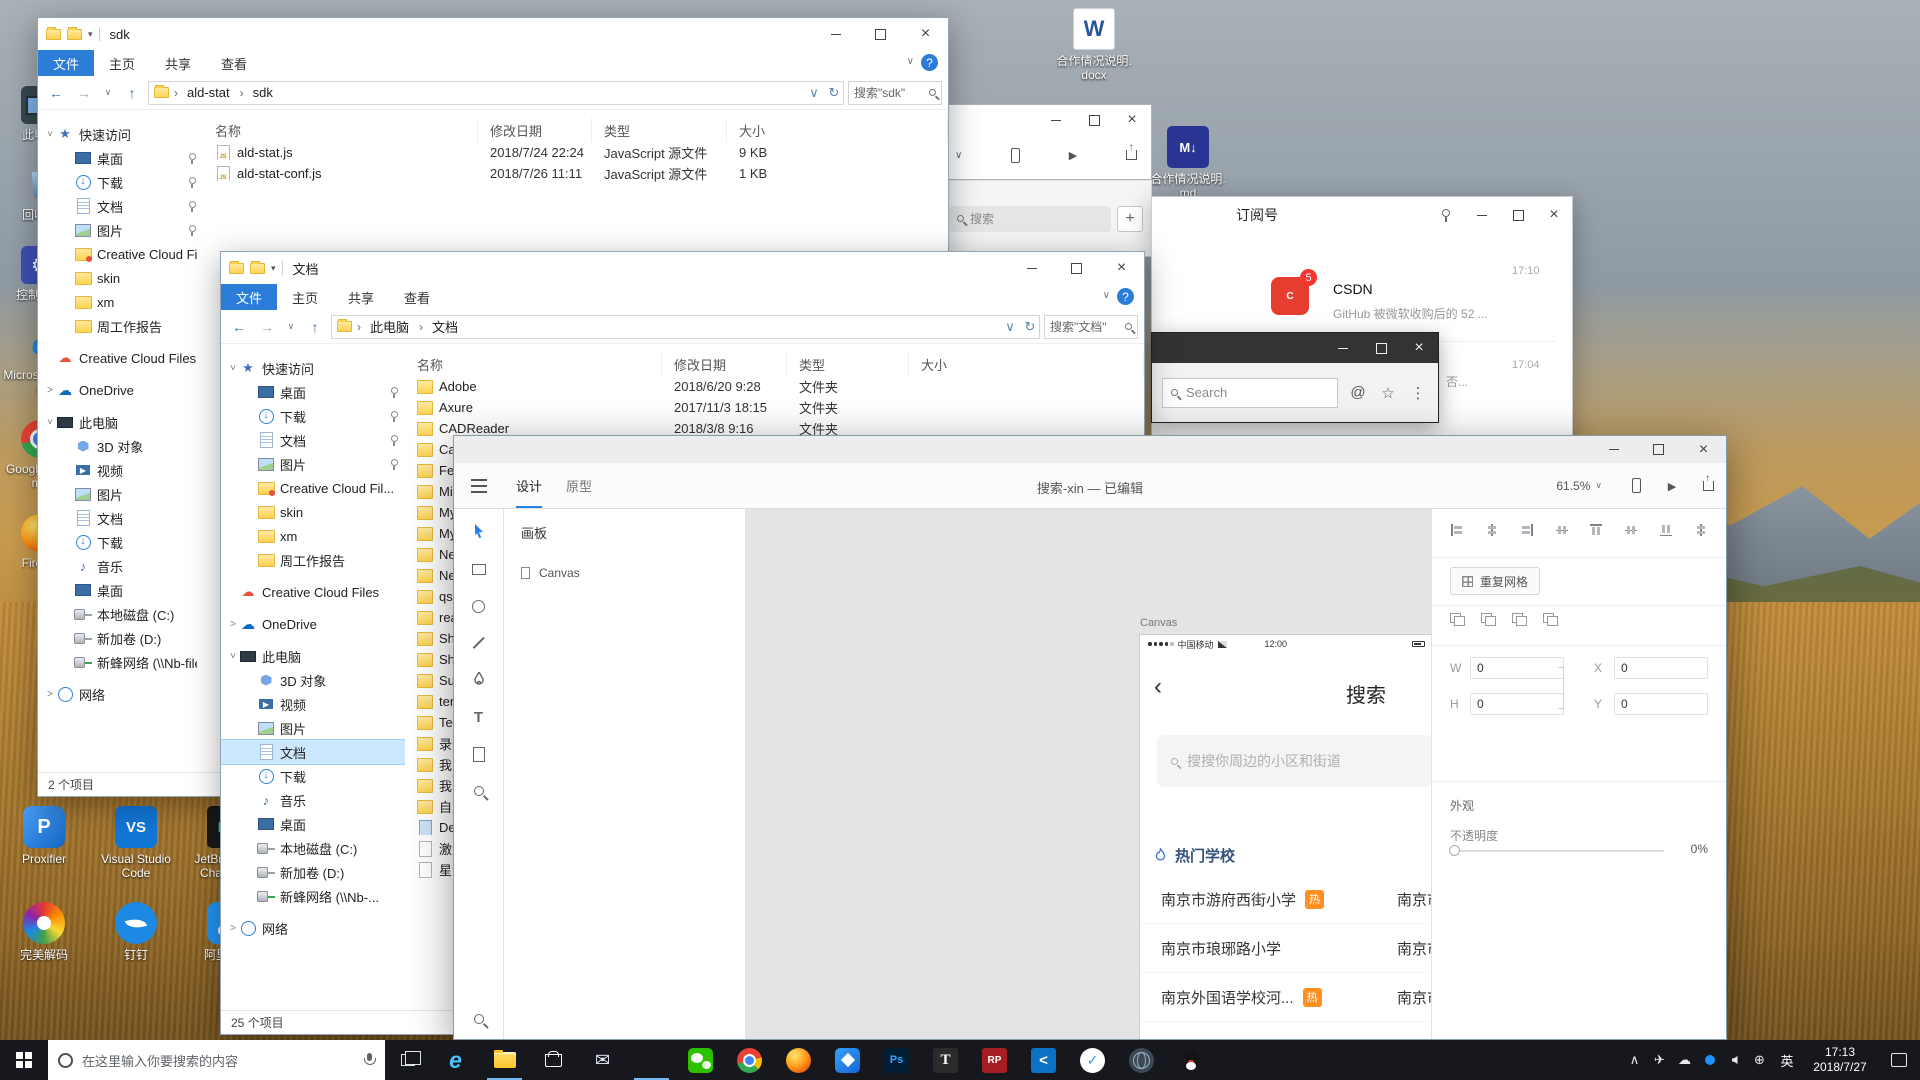 The width and height of the screenshot is (1920, 1080). I want to click on play-icon, so click(1672, 486).